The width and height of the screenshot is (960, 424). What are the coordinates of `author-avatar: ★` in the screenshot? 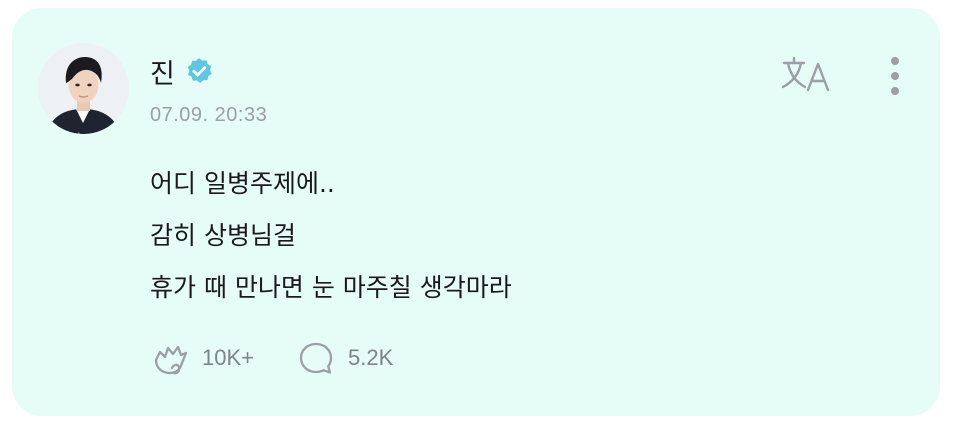 It's located at (83, 88).